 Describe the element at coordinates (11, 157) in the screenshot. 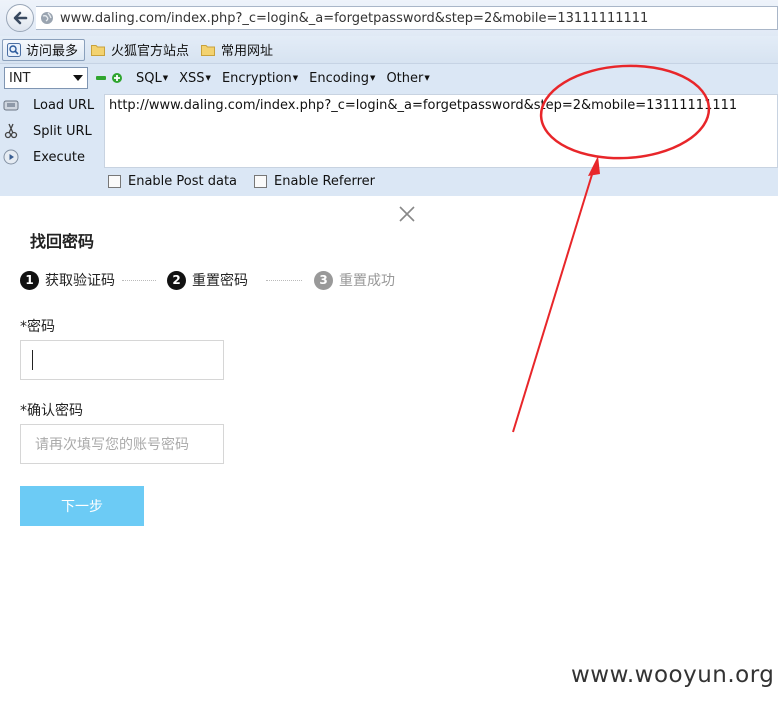

I see `play-icon` at that location.